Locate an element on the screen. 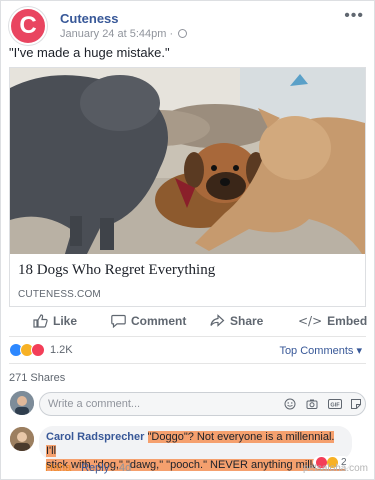  code-brackets-icon: </> is located at coordinates (310, 321).